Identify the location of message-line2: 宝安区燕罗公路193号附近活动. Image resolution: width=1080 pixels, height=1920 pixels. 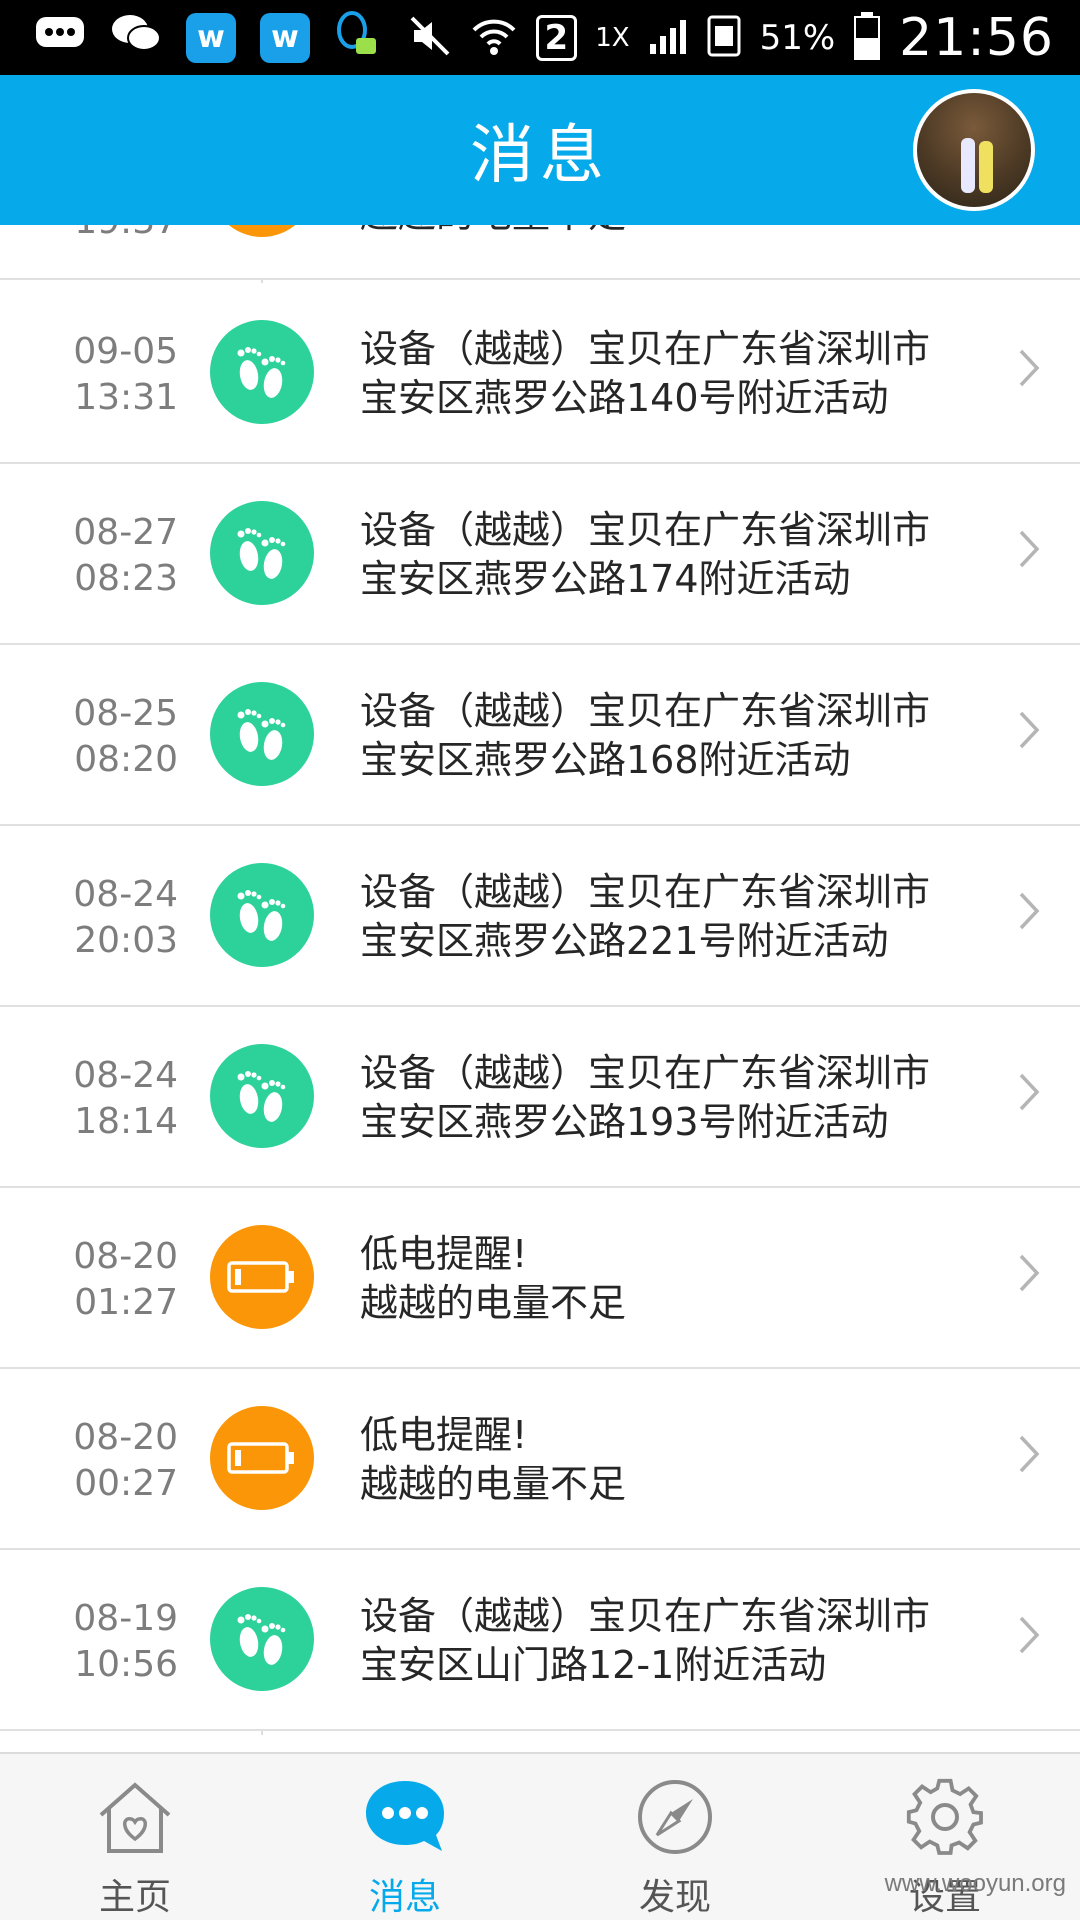
(624, 1122).